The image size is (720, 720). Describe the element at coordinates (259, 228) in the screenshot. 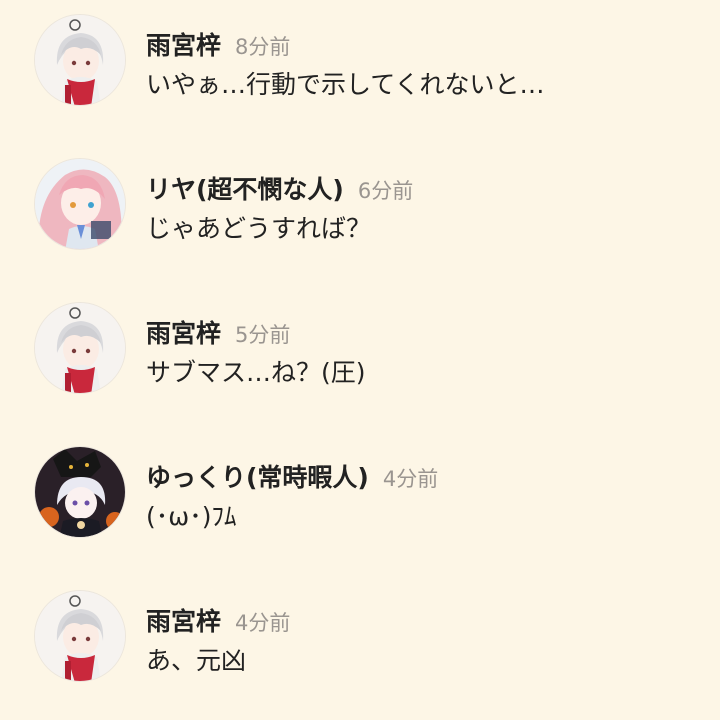

I see `comment-text: じゃあどうすれば？` at that location.